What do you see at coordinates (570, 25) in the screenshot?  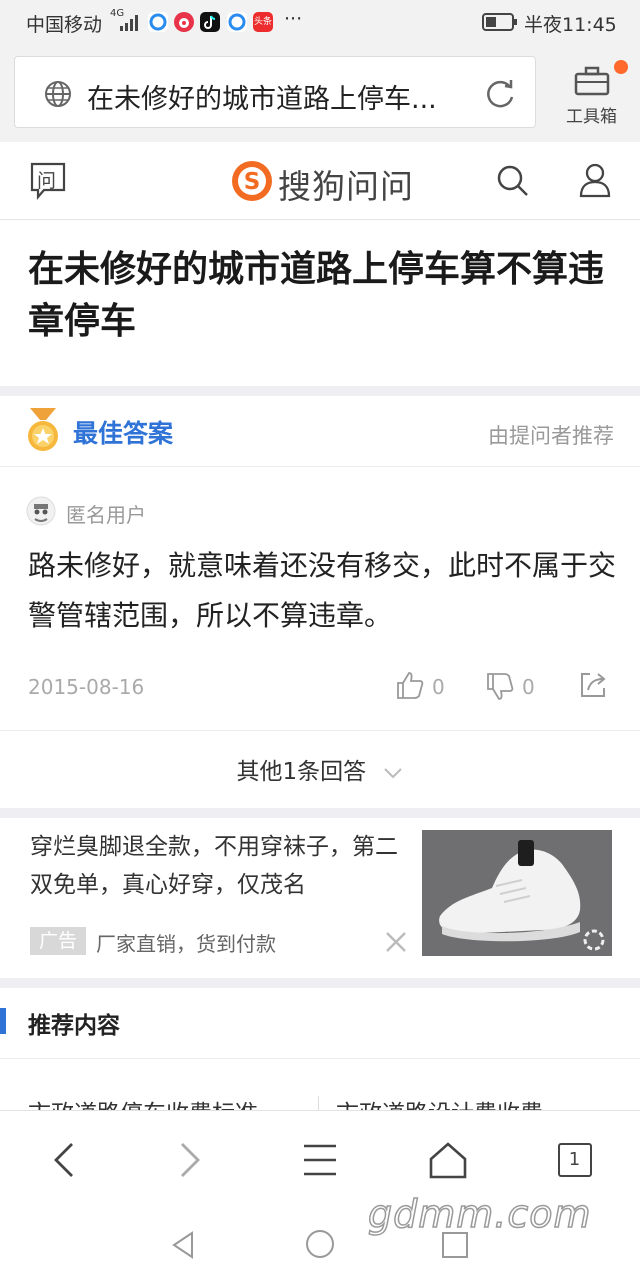 I see `clock: 半夜11:45` at bounding box center [570, 25].